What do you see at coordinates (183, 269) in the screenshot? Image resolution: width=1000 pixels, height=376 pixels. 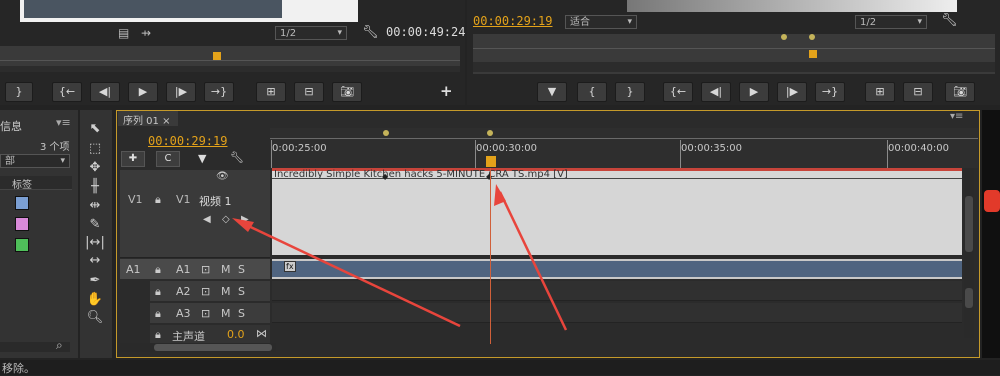 I see `a1-target-label: A1` at bounding box center [183, 269].